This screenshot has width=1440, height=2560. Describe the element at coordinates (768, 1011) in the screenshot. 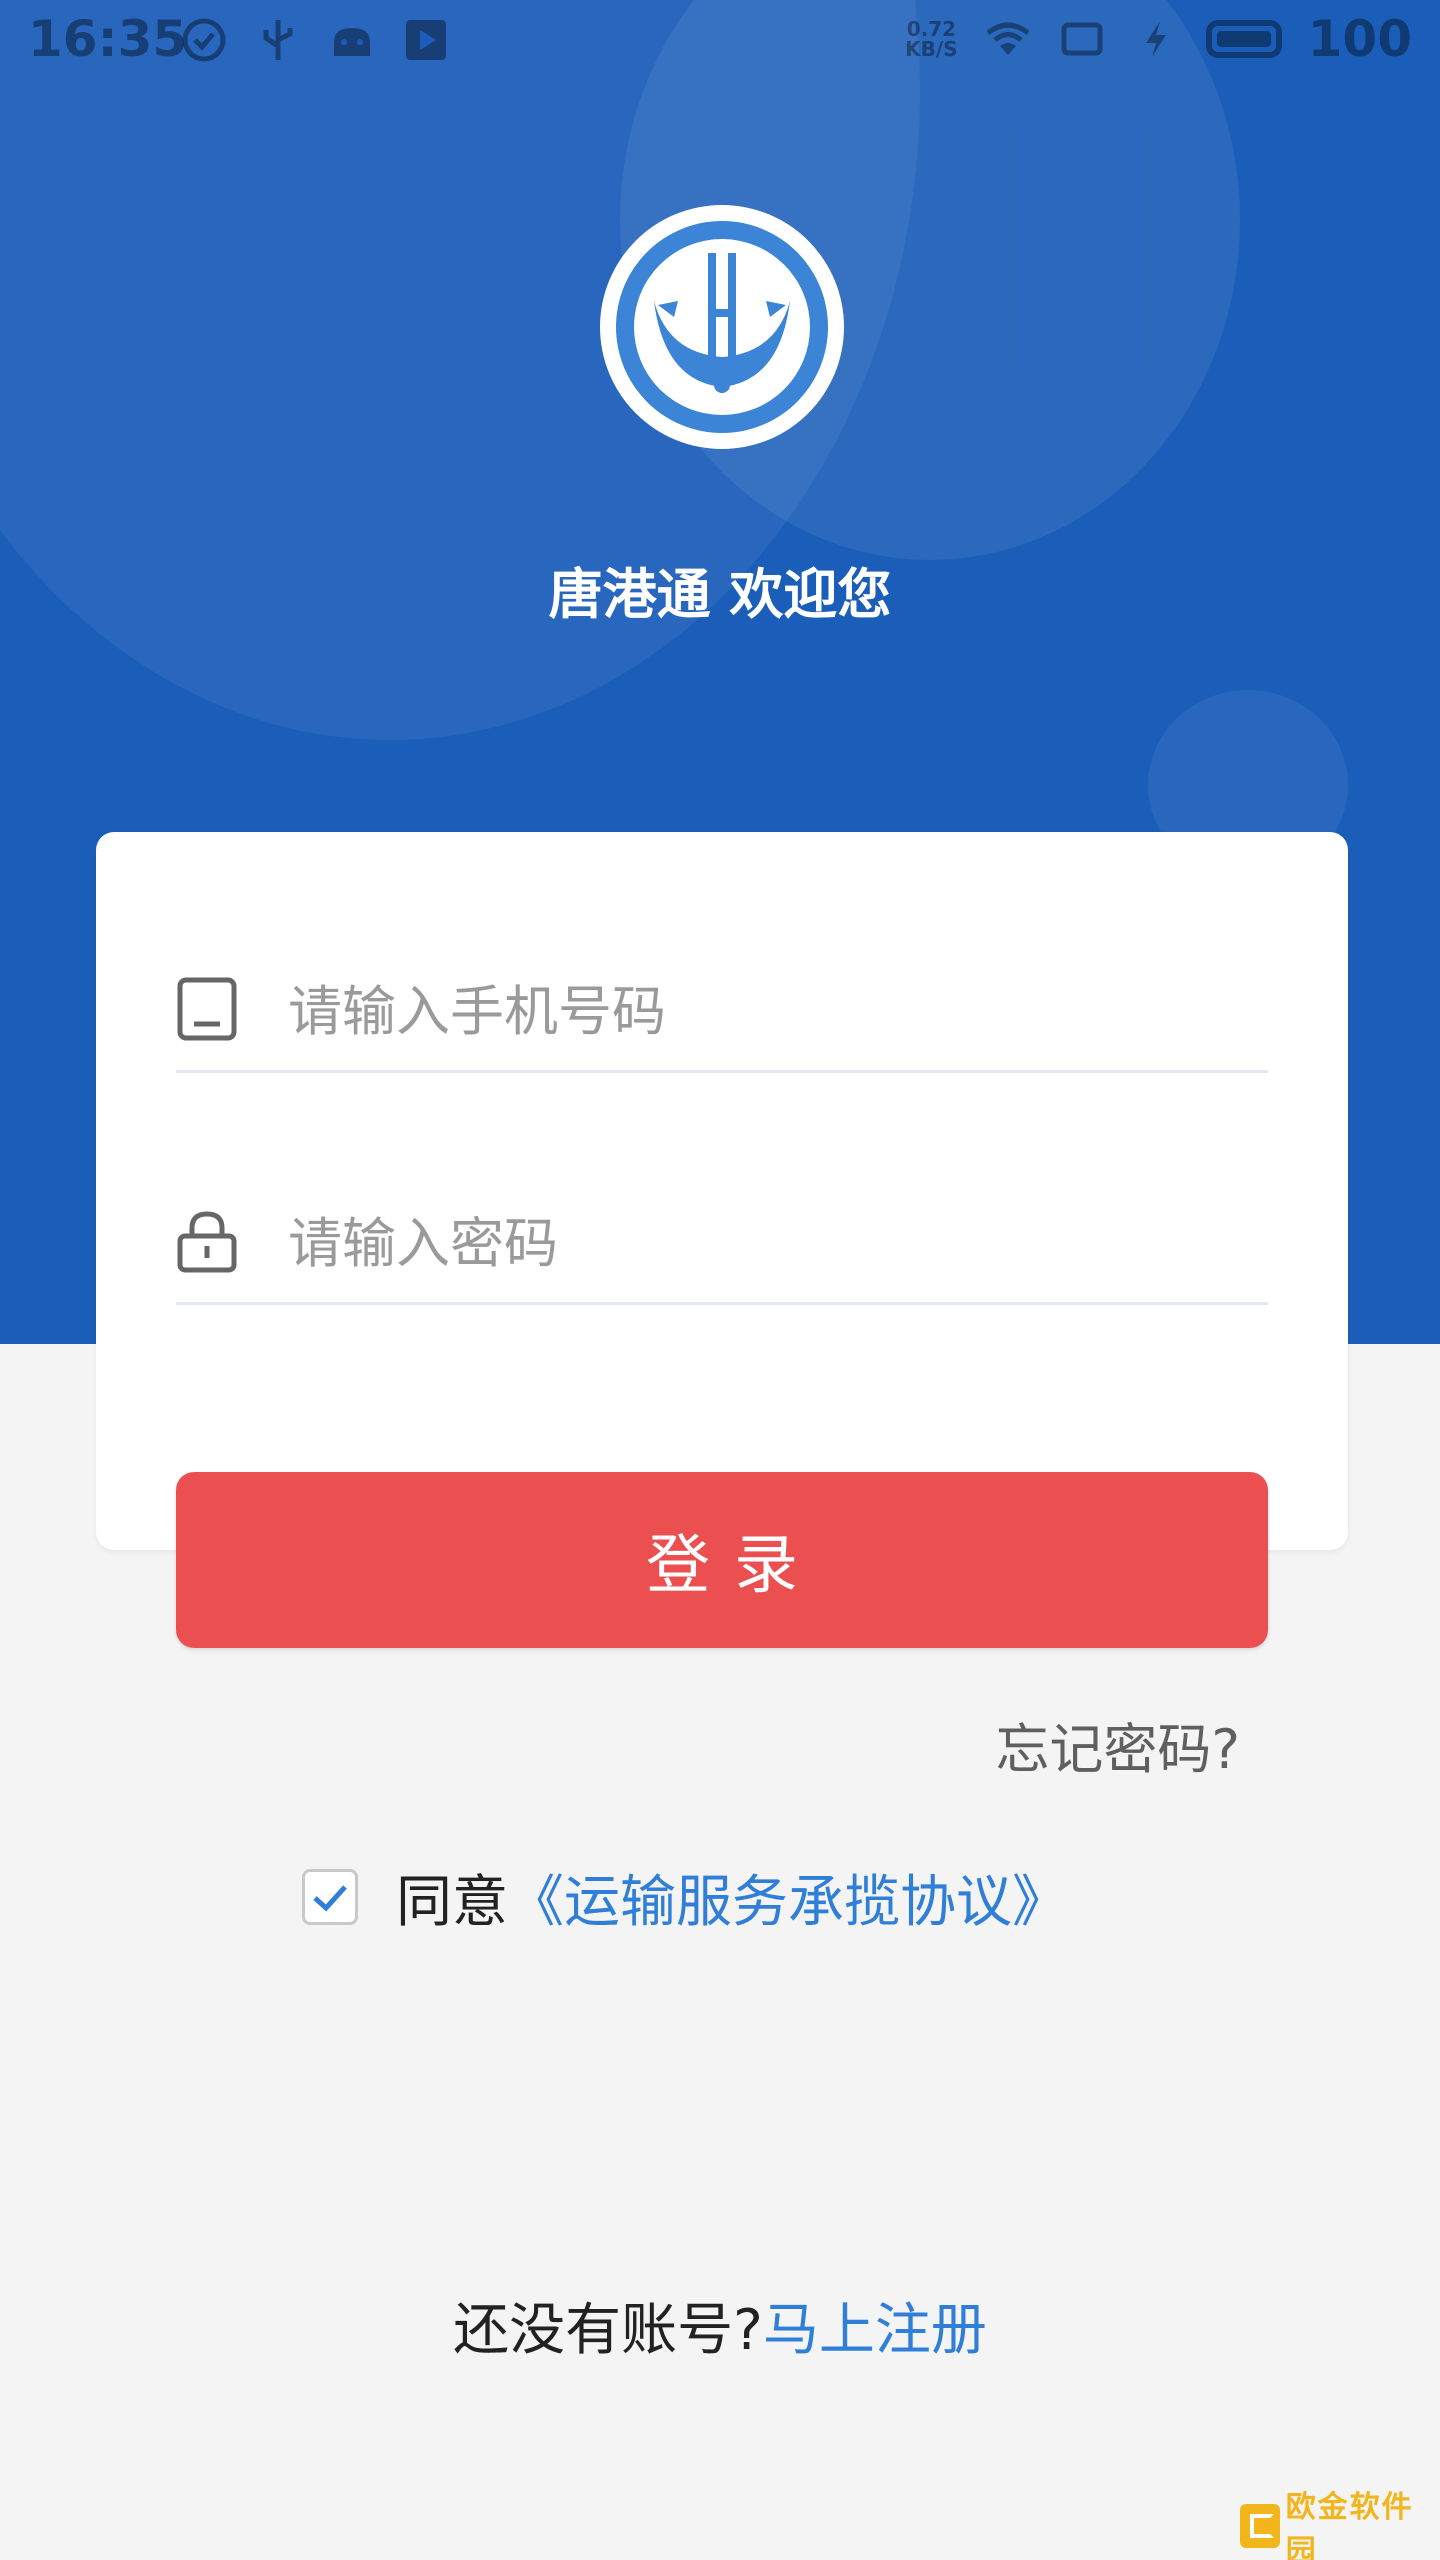

I see `phone-input` at that location.